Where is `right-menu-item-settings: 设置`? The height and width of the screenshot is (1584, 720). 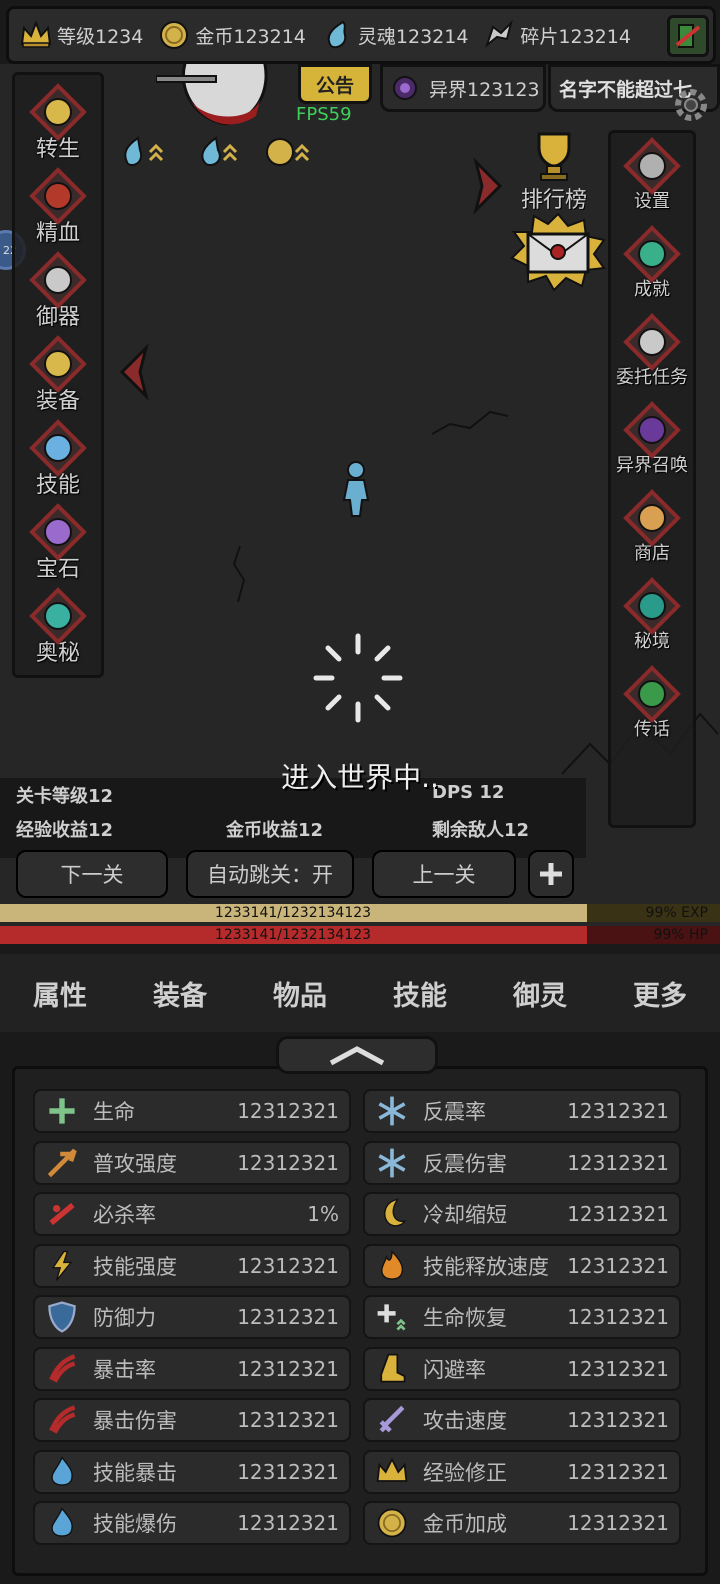
right-menu-item-settings: 设置 is located at coordinates (652, 175).